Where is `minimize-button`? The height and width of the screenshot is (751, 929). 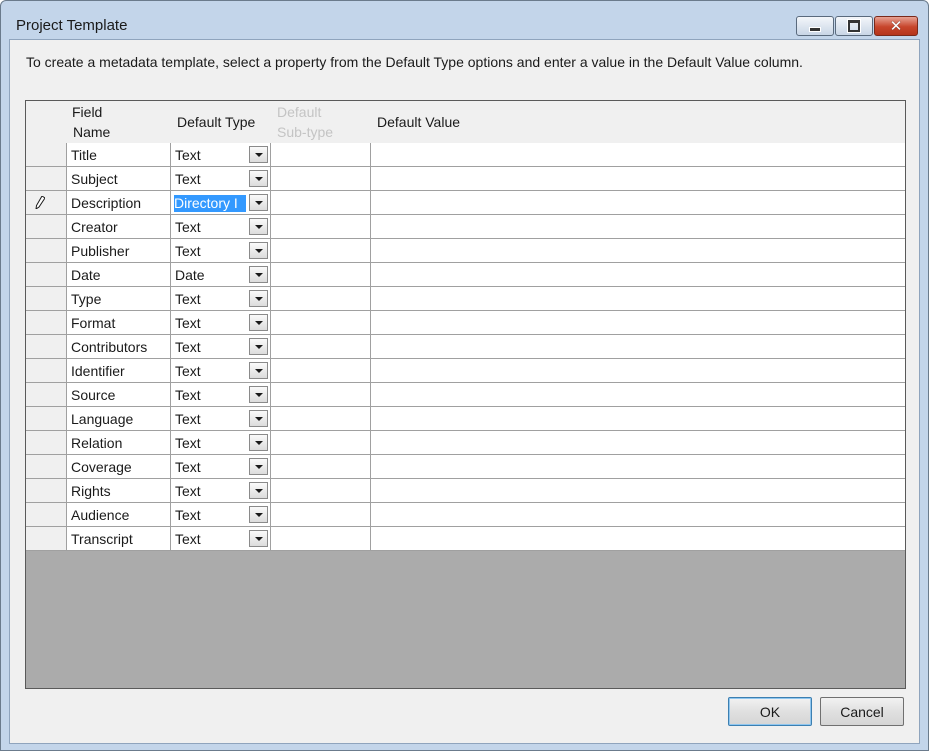
minimize-button is located at coordinates (815, 26).